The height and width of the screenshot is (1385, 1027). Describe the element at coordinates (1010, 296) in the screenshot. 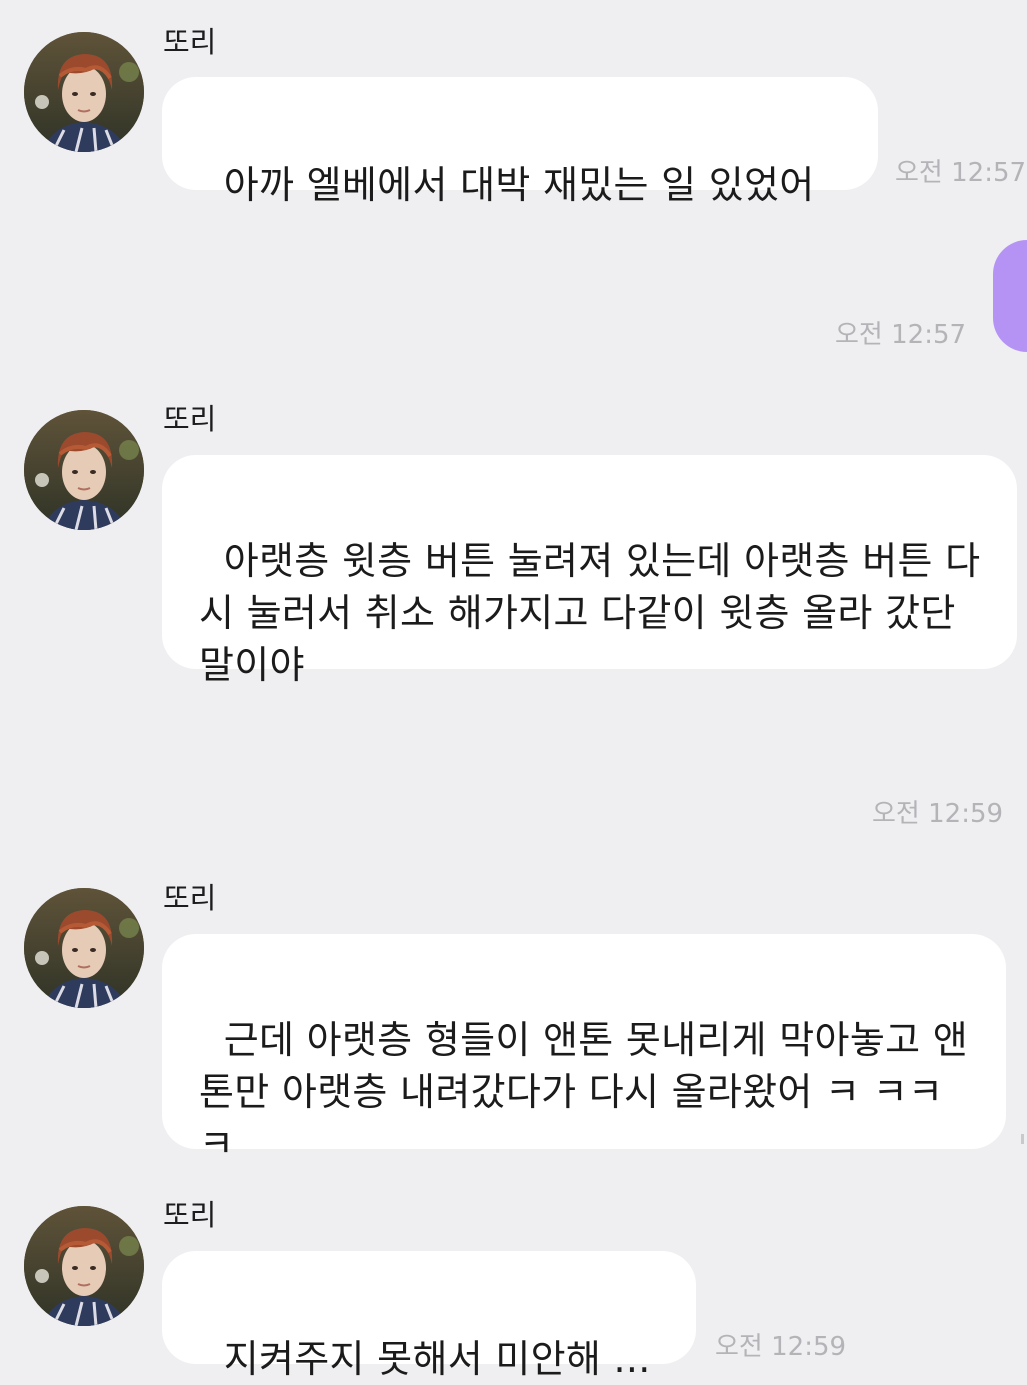

I see `outgoing-message-bubble` at that location.